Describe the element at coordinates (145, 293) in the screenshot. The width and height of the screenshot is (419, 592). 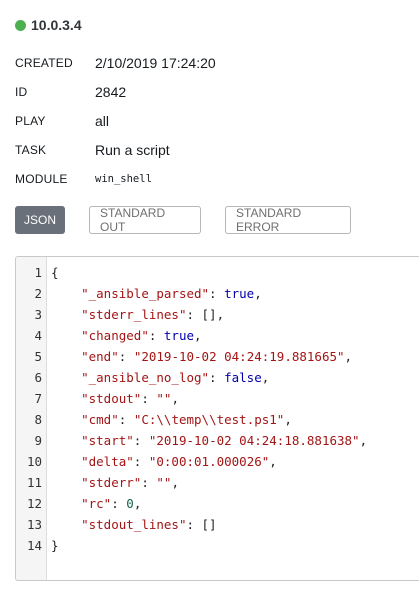
I see `json-key: "_ansible_parsed"` at that location.